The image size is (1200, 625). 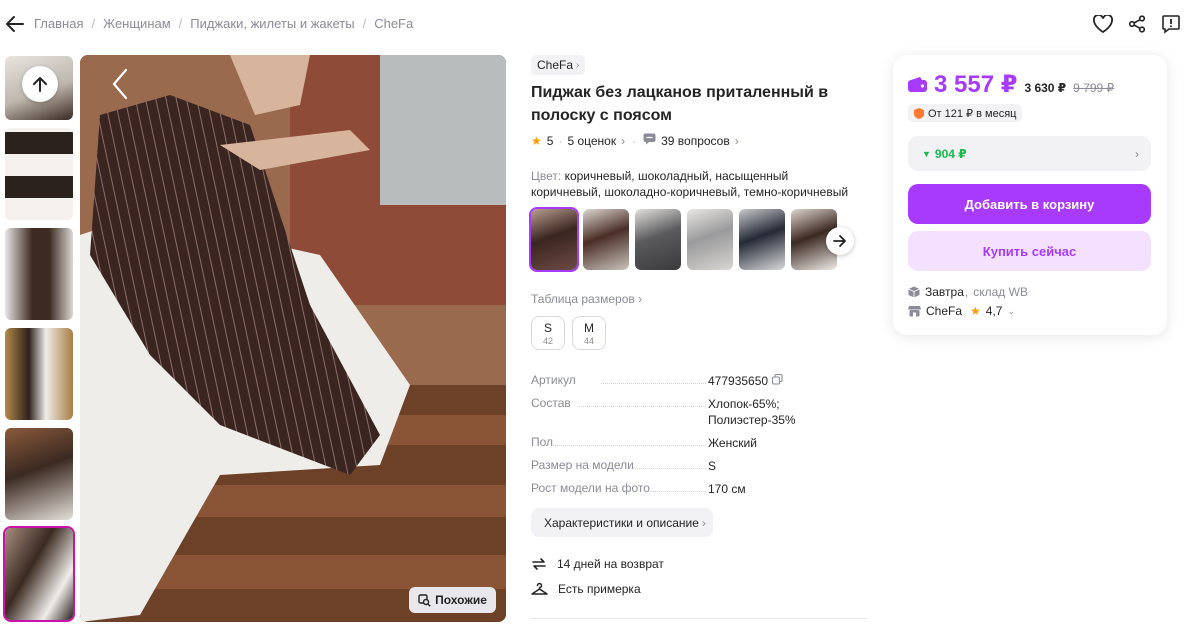 What do you see at coordinates (914, 311) in the screenshot?
I see `shop-icon` at bounding box center [914, 311].